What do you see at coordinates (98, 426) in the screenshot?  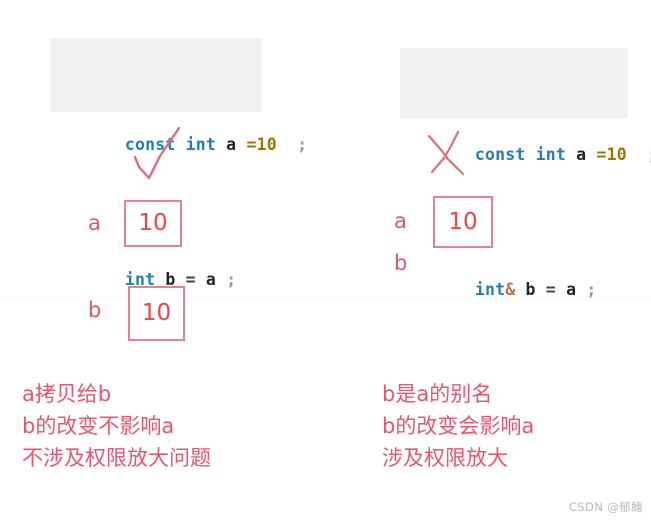 I see `annotation-line: b的改变不影响a` at bounding box center [98, 426].